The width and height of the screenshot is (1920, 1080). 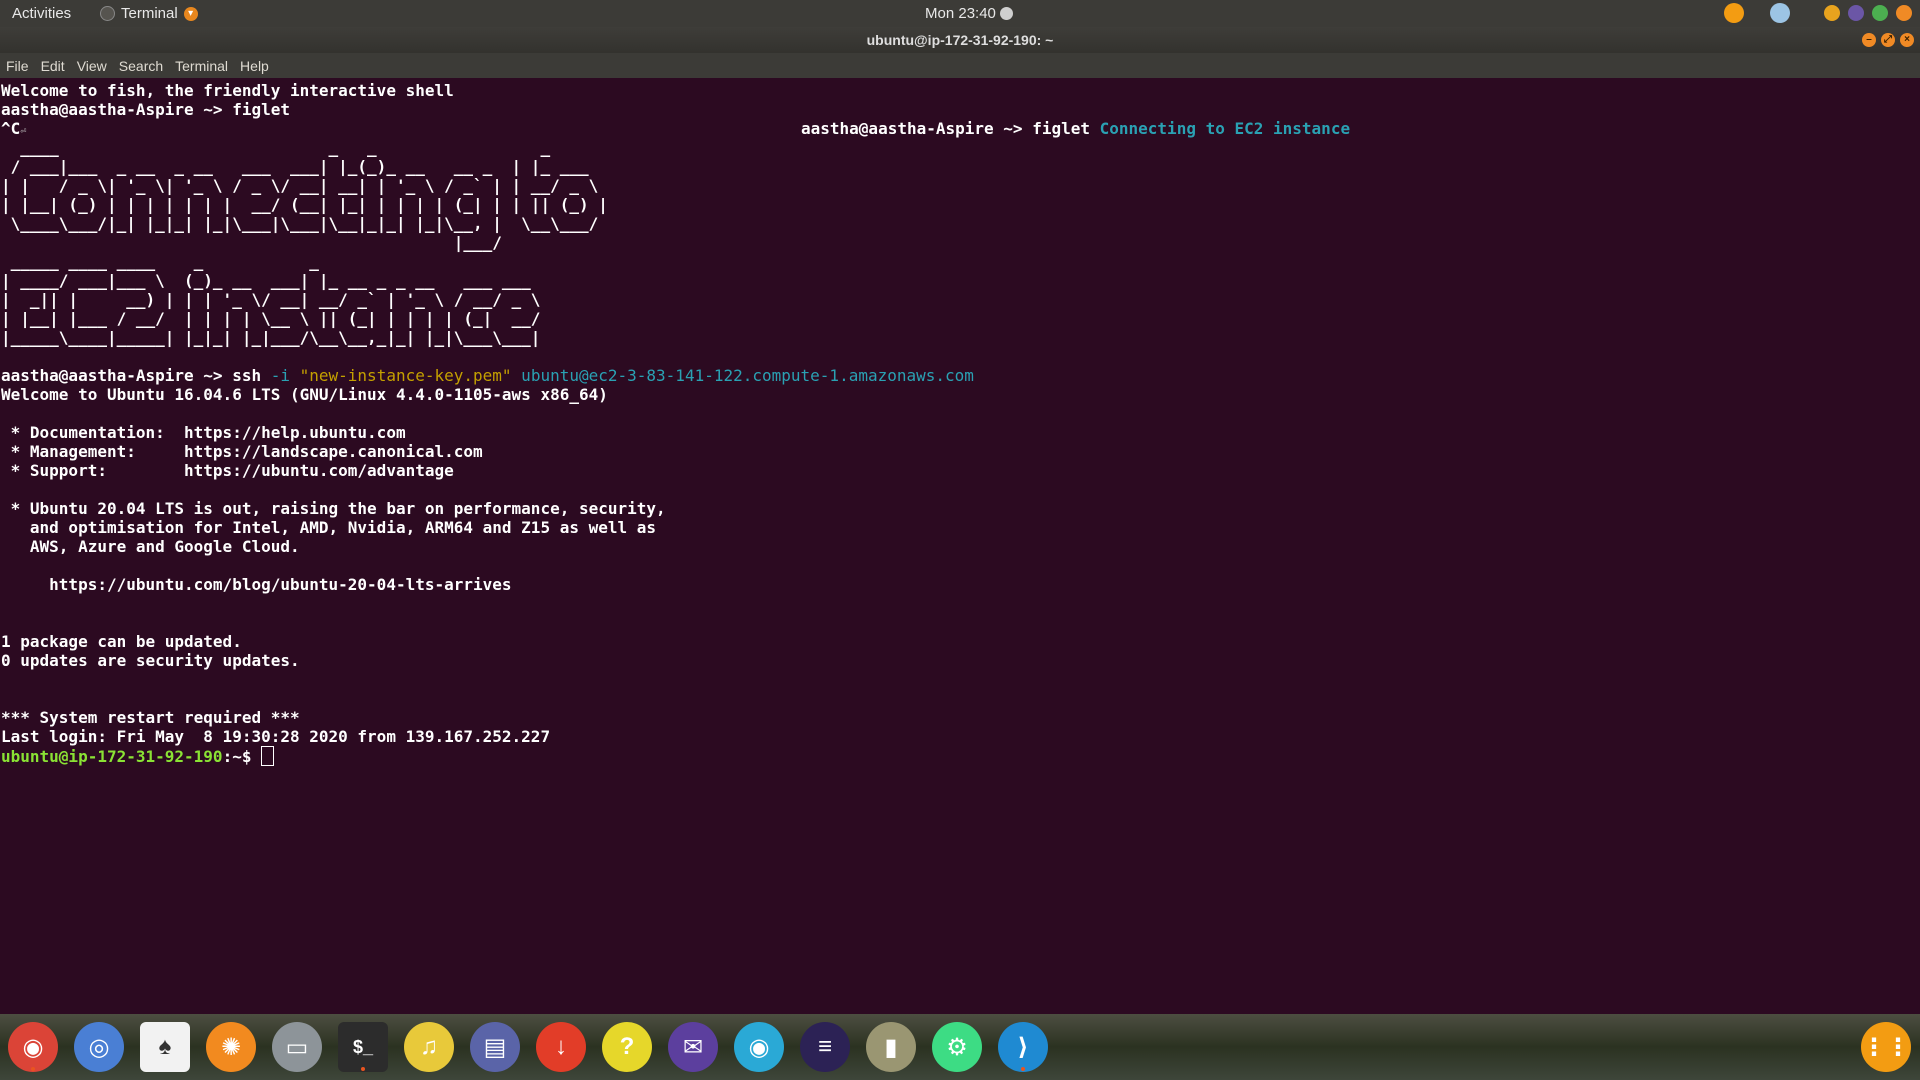 What do you see at coordinates (1904, 13) in the screenshot?
I see `power-menu-icon` at bounding box center [1904, 13].